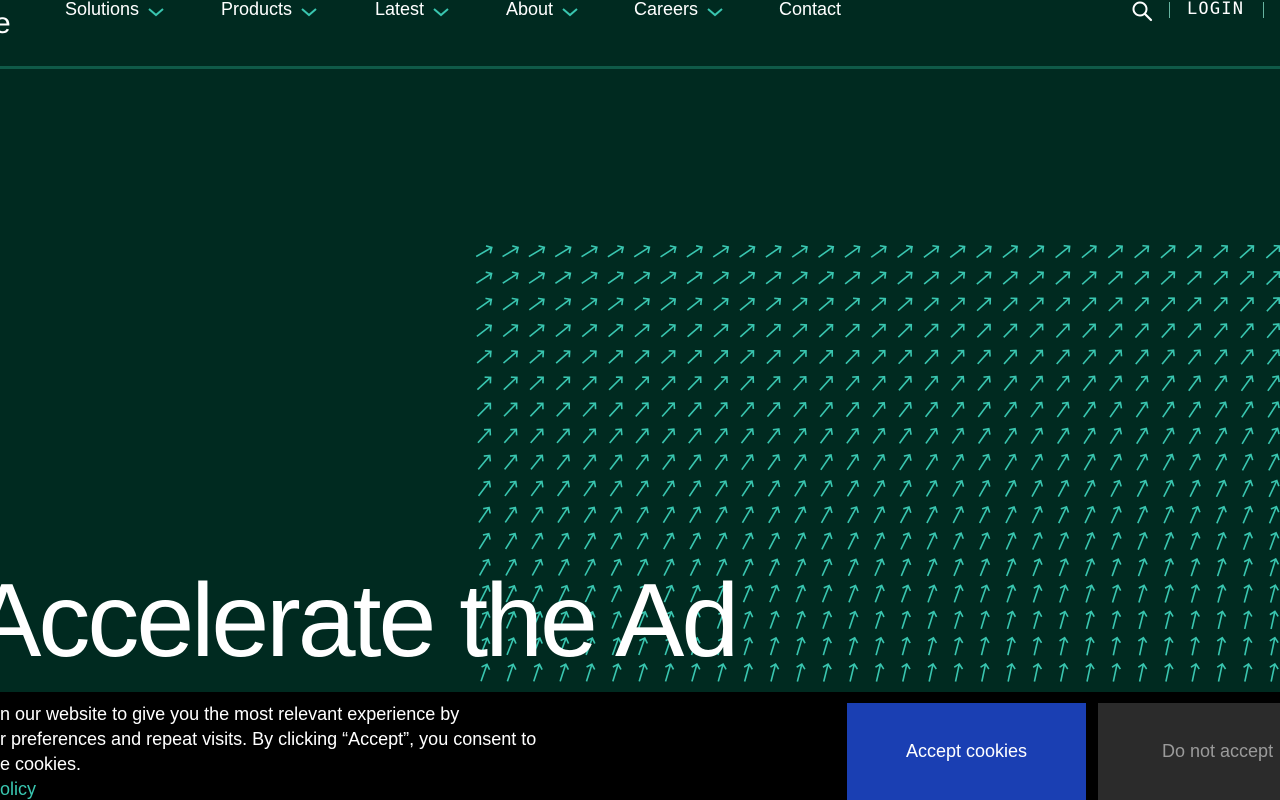  What do you see at coordinates (666, 9) in the screenshot?
I see `nav-item-label: Careers` at bounding box center [666, 9].